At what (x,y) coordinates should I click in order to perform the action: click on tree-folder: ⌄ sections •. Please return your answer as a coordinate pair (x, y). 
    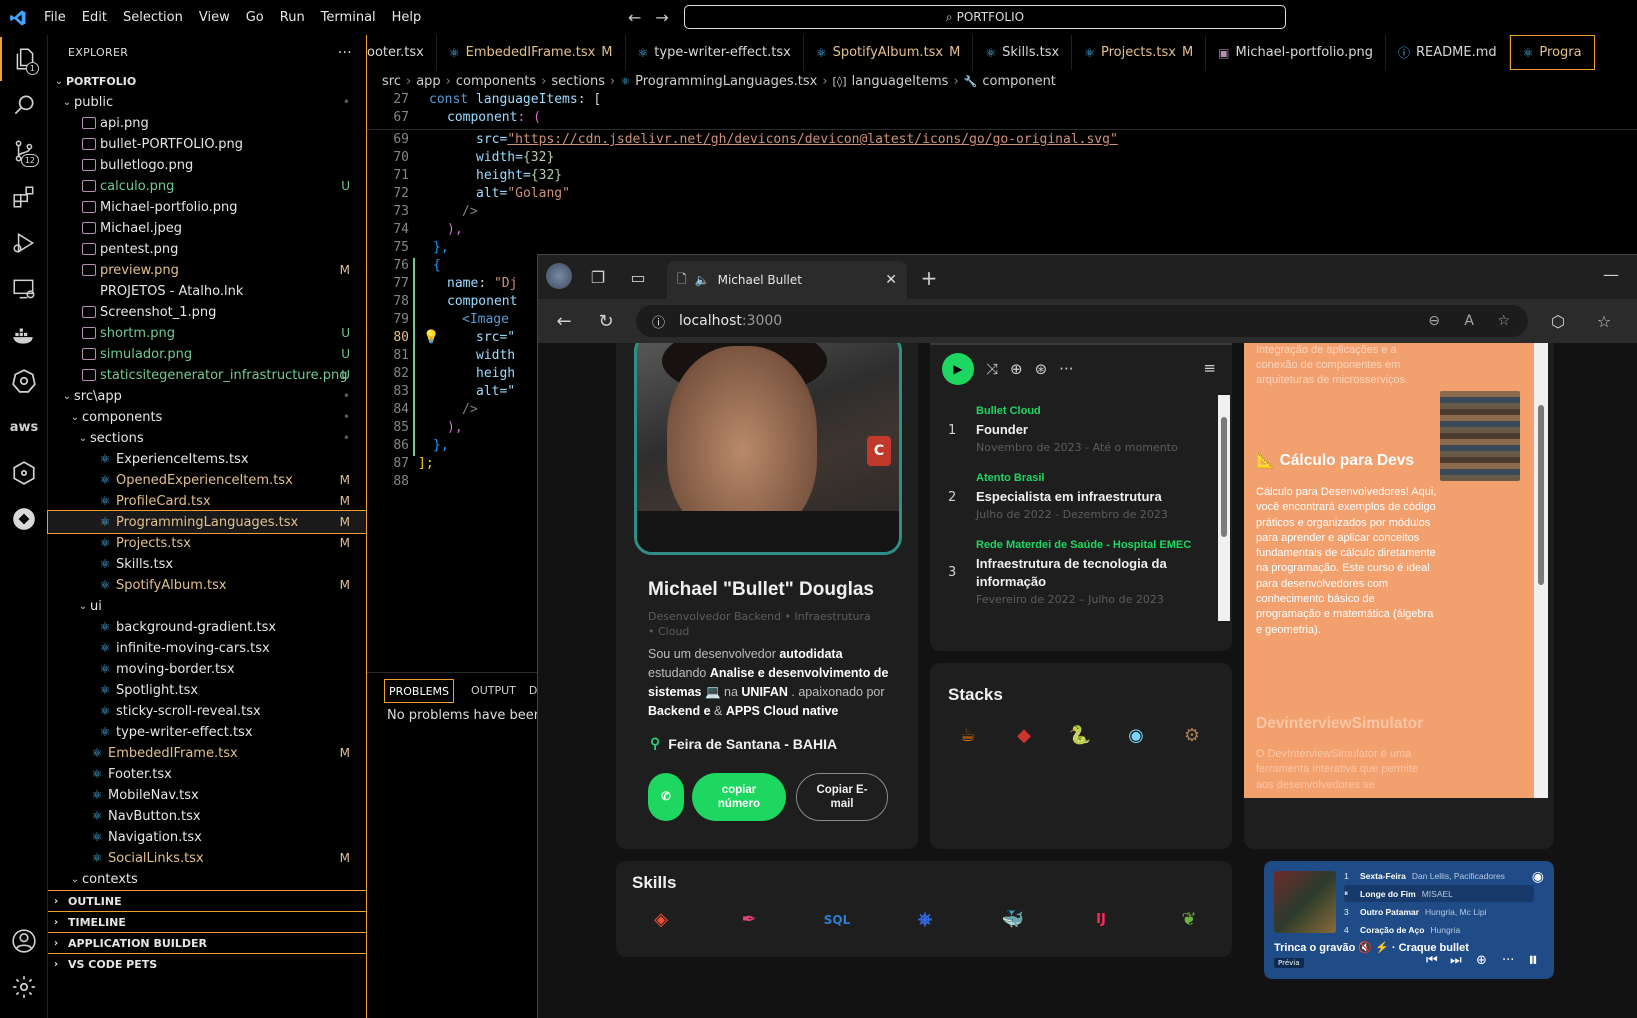
    Looking at the image, I should click on (207, 438).